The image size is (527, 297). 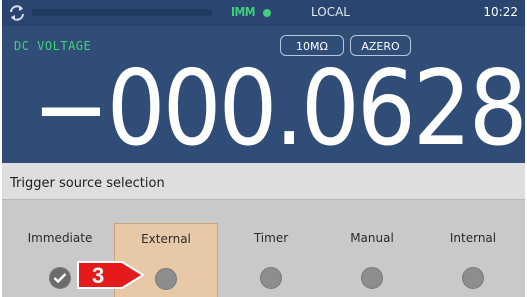 What do you see at coordinates (17, 13) in the screenshot?
I see `refresh-icon` at bounding box center [17, 13].